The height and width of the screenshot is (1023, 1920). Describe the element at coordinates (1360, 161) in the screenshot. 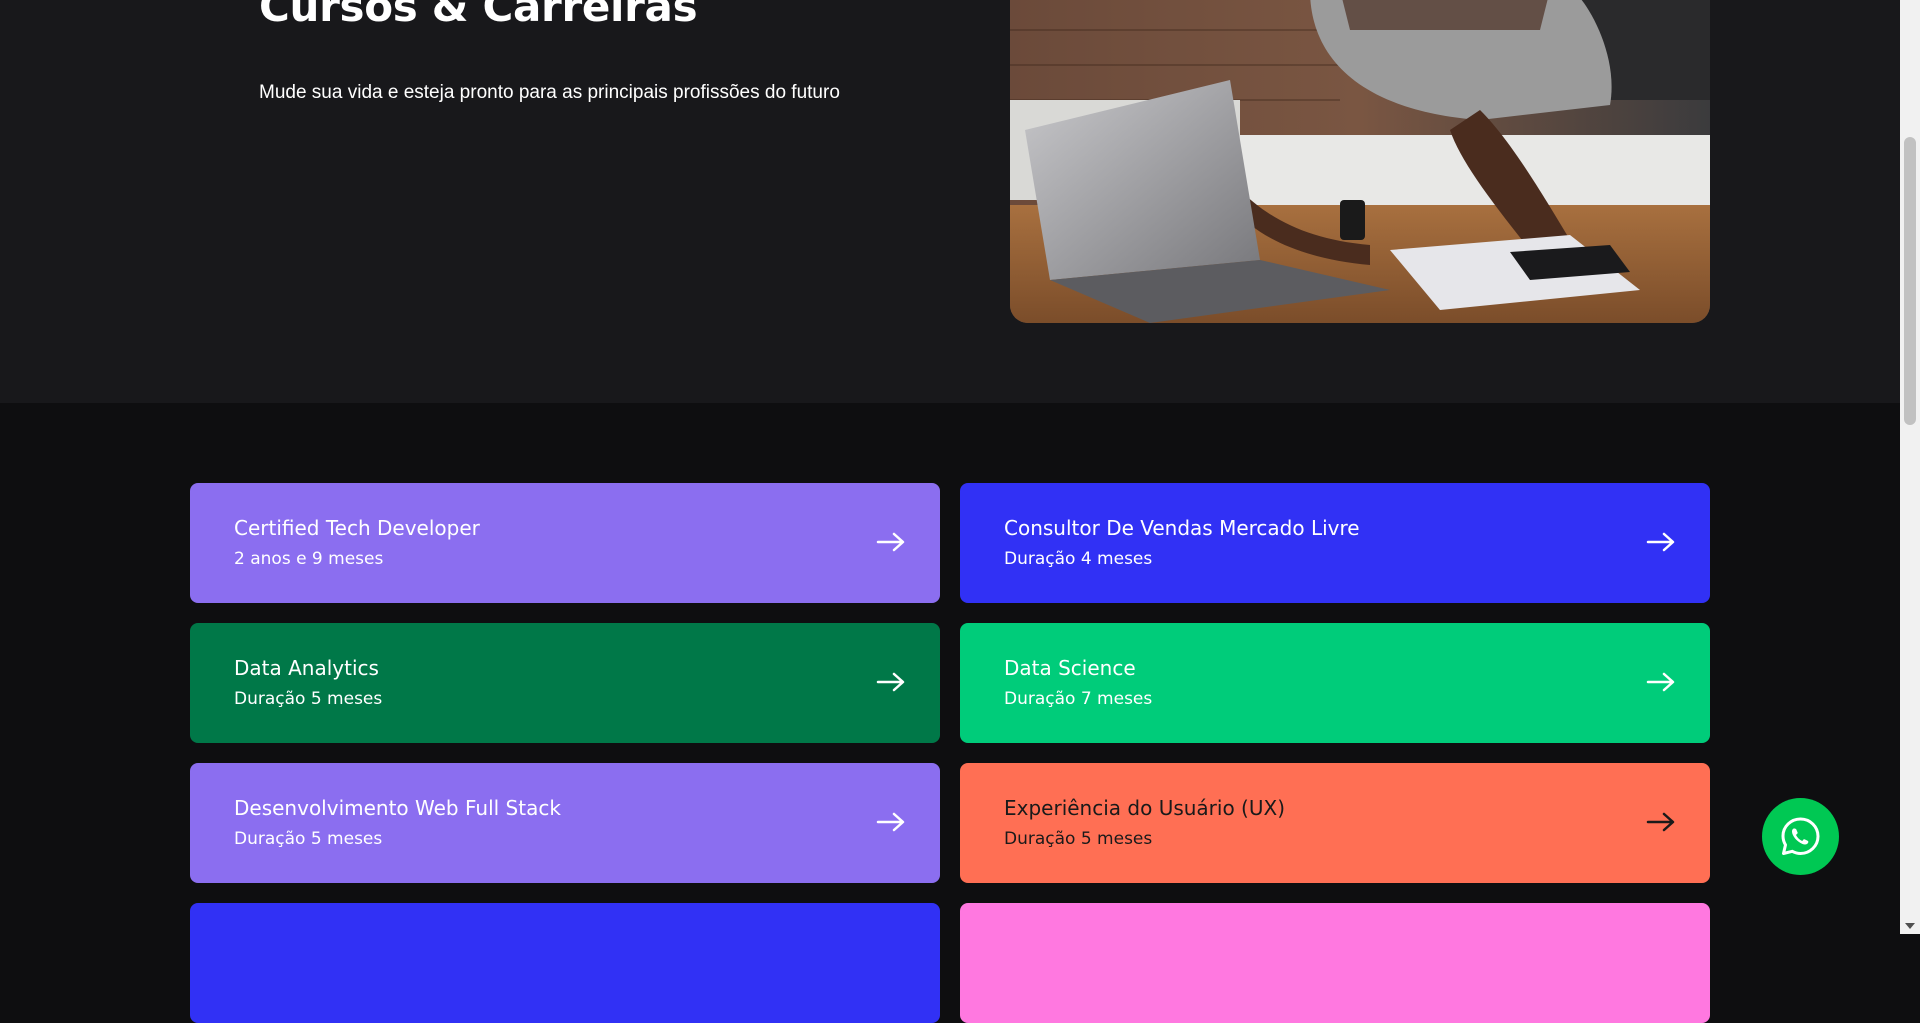

I see `hero-image` at that location.